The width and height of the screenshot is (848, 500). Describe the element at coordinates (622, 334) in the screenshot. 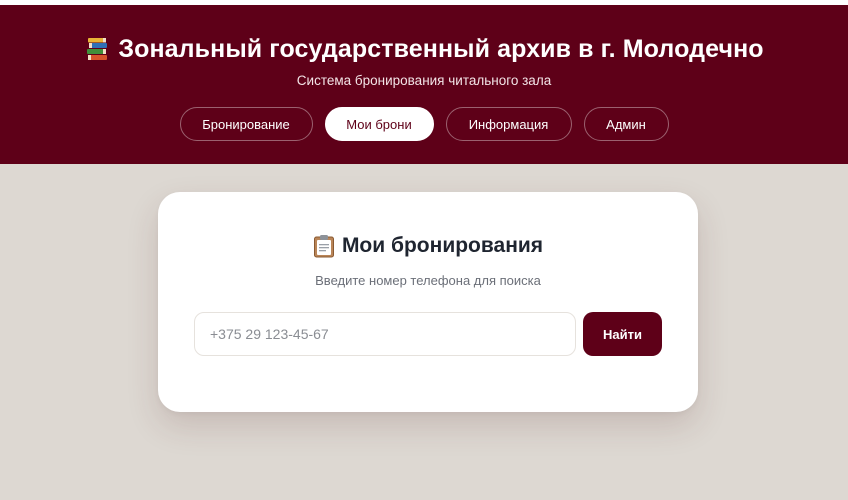

I see `search-button: Найти` at that location.